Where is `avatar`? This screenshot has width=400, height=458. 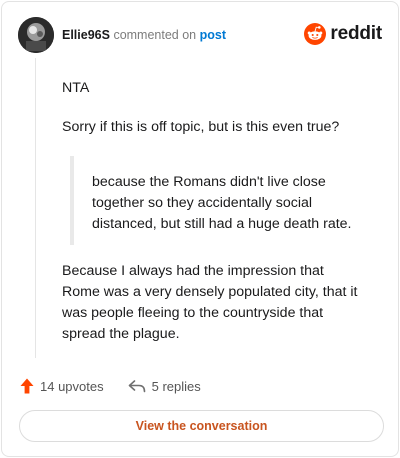 avatar is located at coordinates (36, 35).